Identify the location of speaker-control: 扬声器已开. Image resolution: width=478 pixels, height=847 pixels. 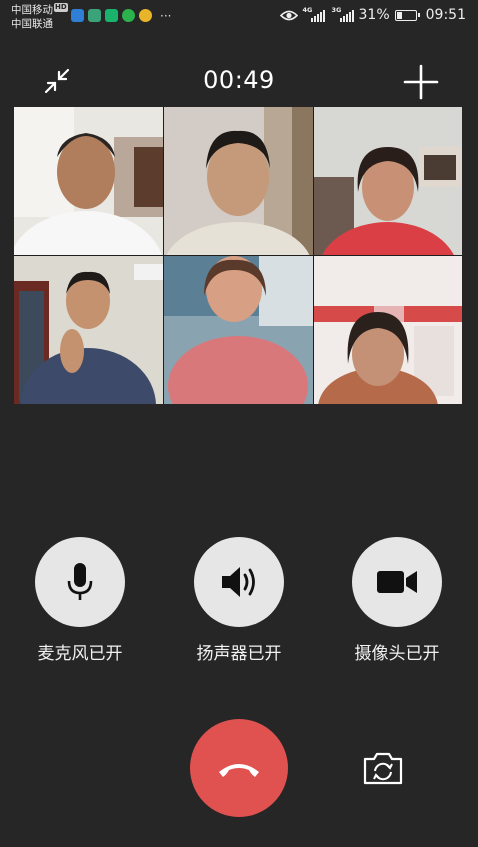
(239, 600).